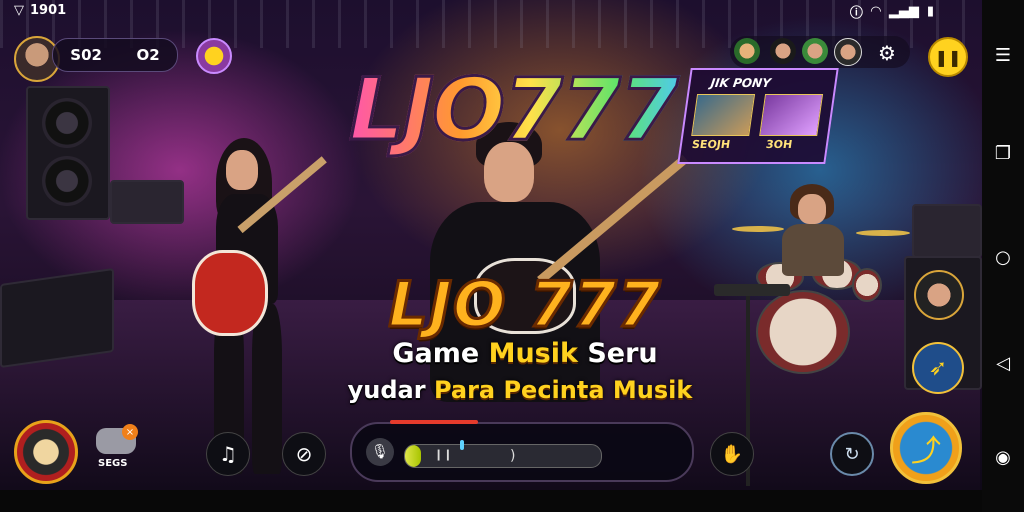  Describe the element at coordinates (513, 456) in the screenshot. I see `progress-end-marker: )` at that location.